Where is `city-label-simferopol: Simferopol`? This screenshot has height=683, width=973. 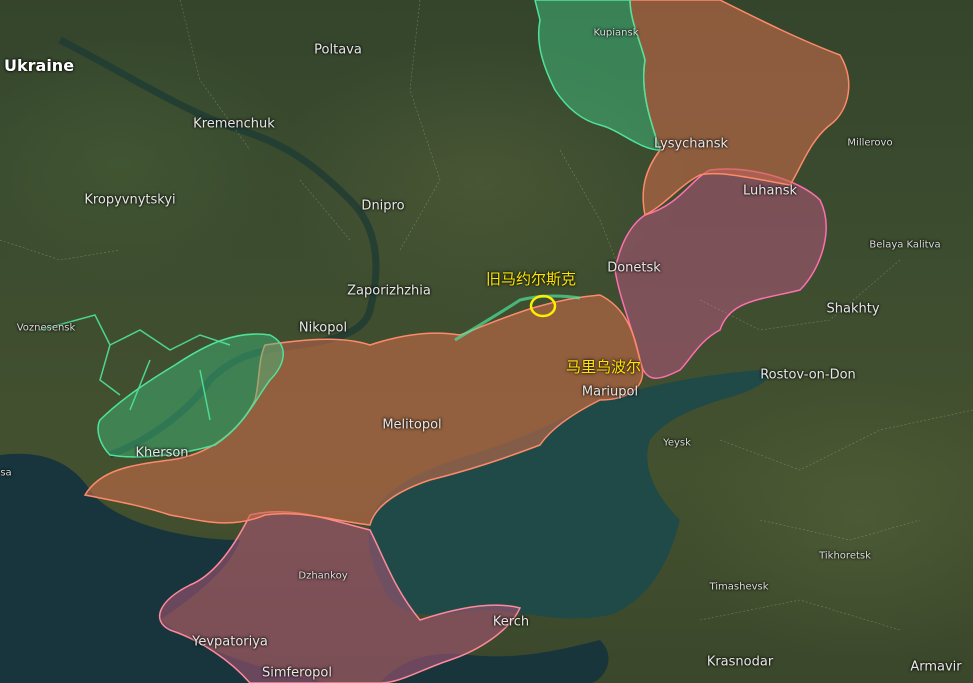 city-label-simferopol: Simferopol is located at coordinates (297, 673).